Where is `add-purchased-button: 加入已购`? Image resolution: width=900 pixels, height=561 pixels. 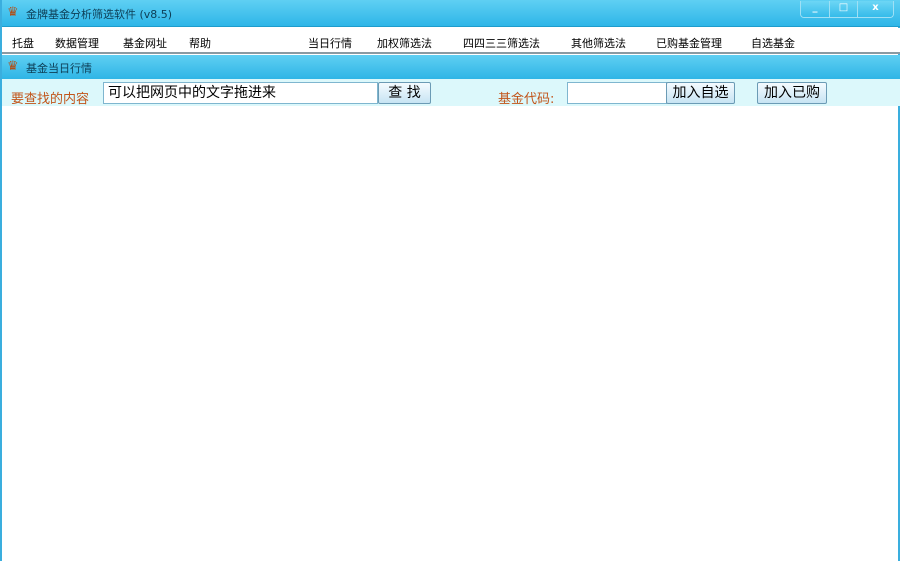
add-purchased-button: 加入已购 is located at coordinates (792, 93).